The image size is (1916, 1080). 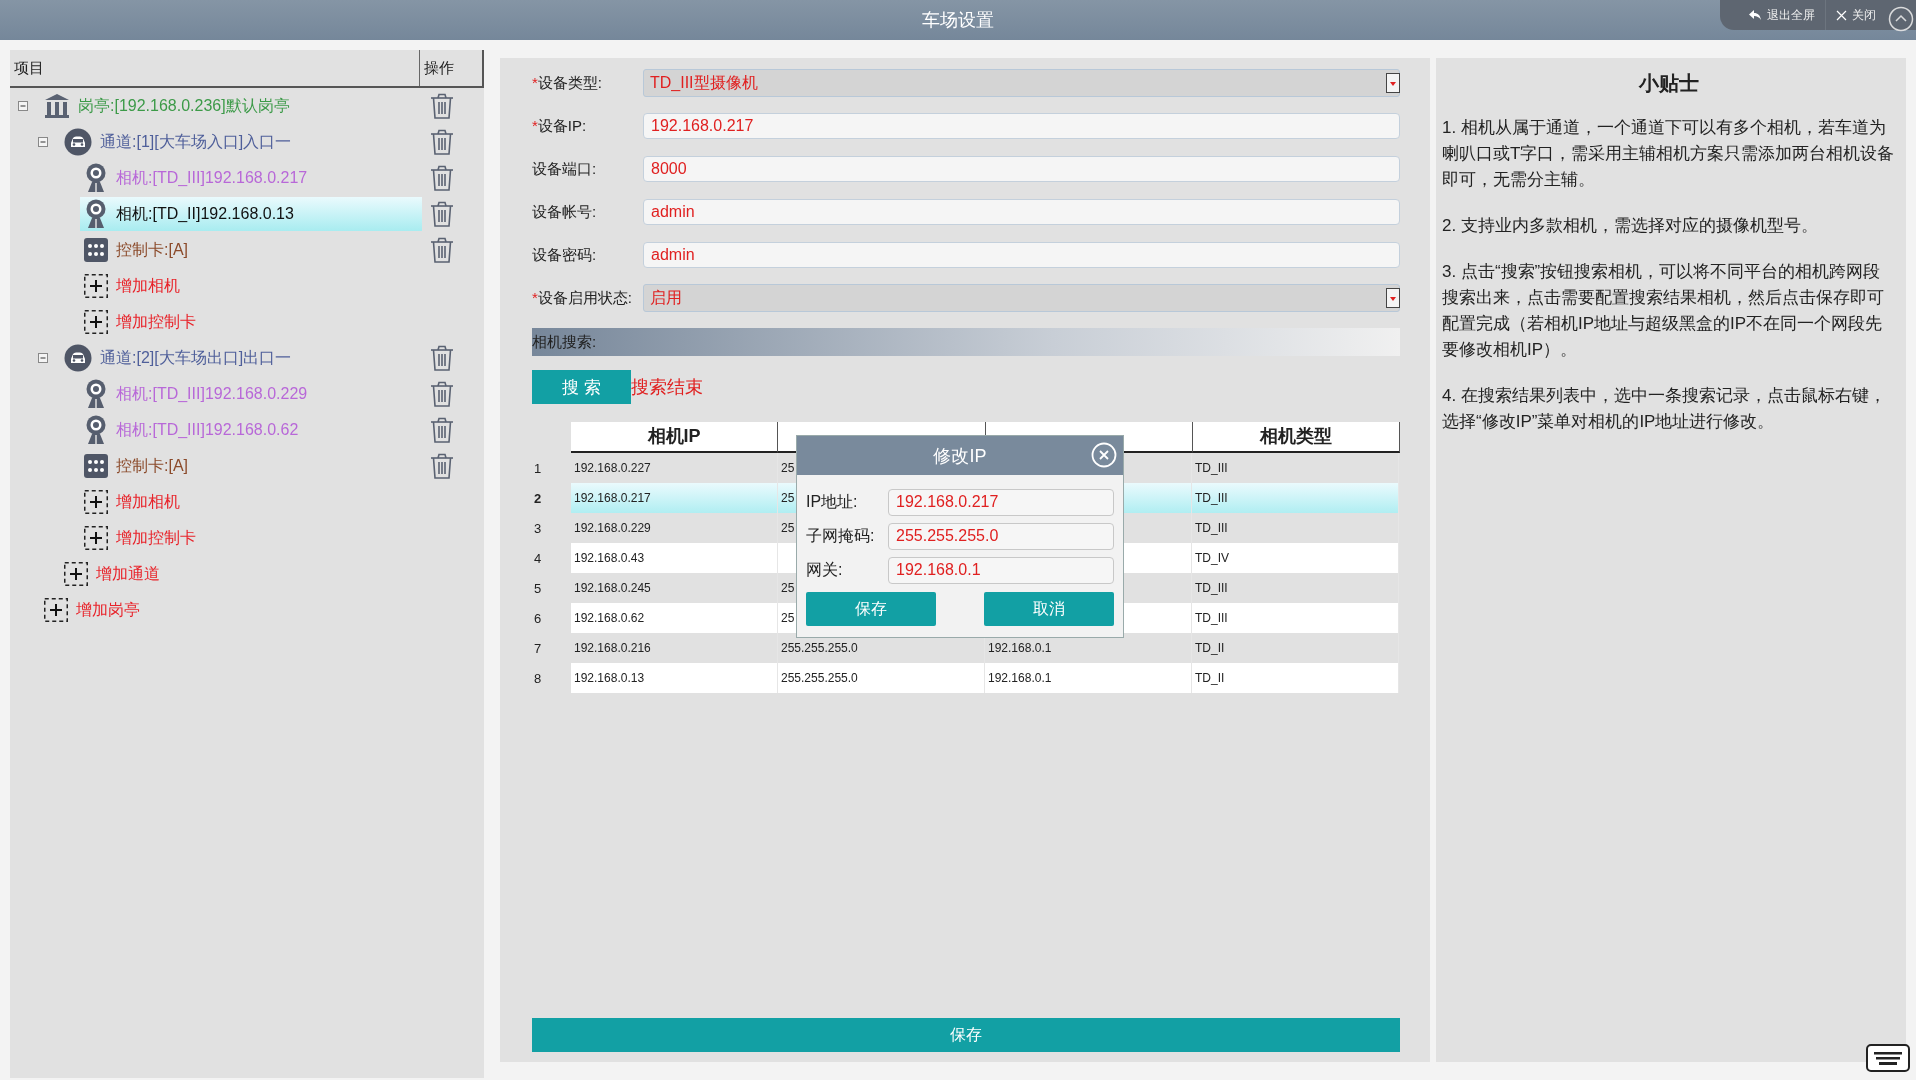 What do you see at coordinates (1295, 678) in the screenshot?
I see `table-cell: TD_II` at bounding box center [1295, 678].